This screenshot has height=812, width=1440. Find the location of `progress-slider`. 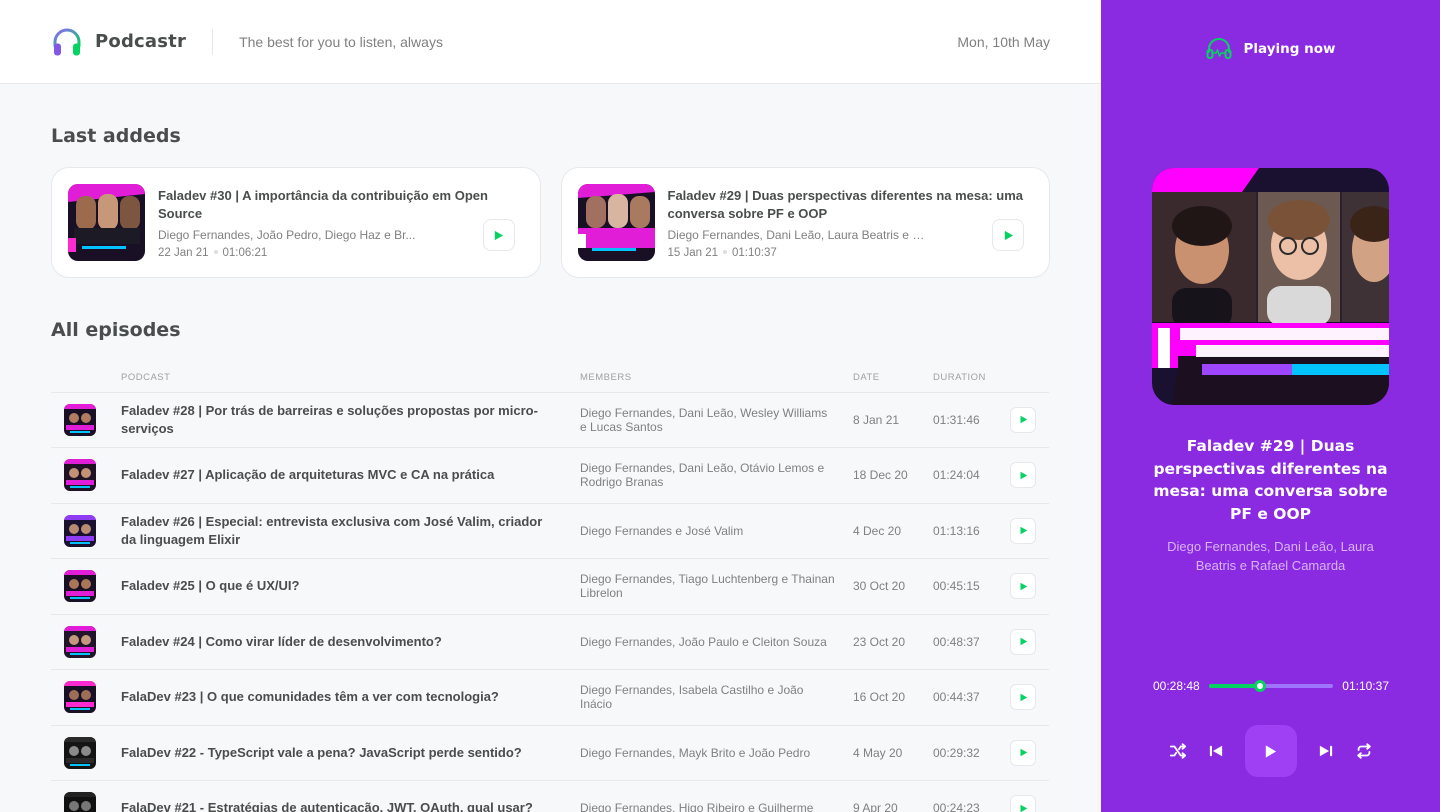

progress-slider is located at coordinates (1271, 686).